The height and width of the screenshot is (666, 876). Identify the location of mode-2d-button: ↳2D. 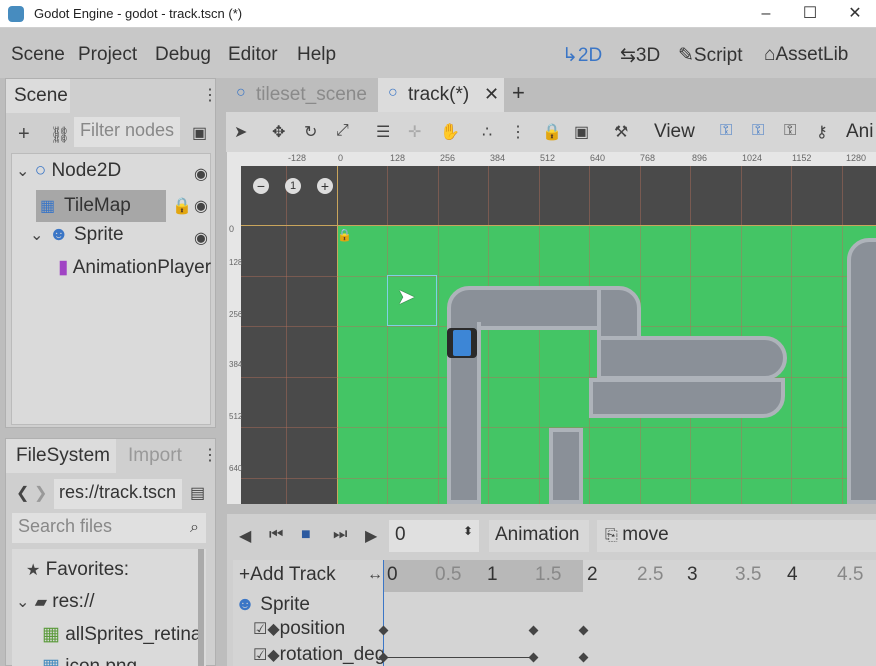
(582, 55).